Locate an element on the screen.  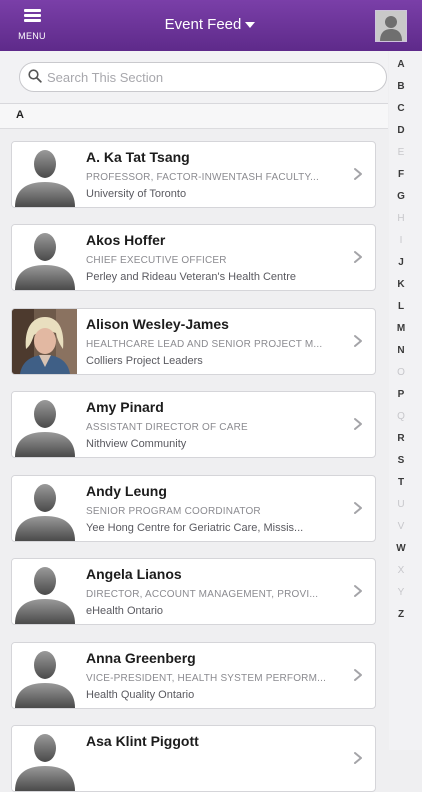
contact-name: Amy Pinard is located at coordinates (125, 407).